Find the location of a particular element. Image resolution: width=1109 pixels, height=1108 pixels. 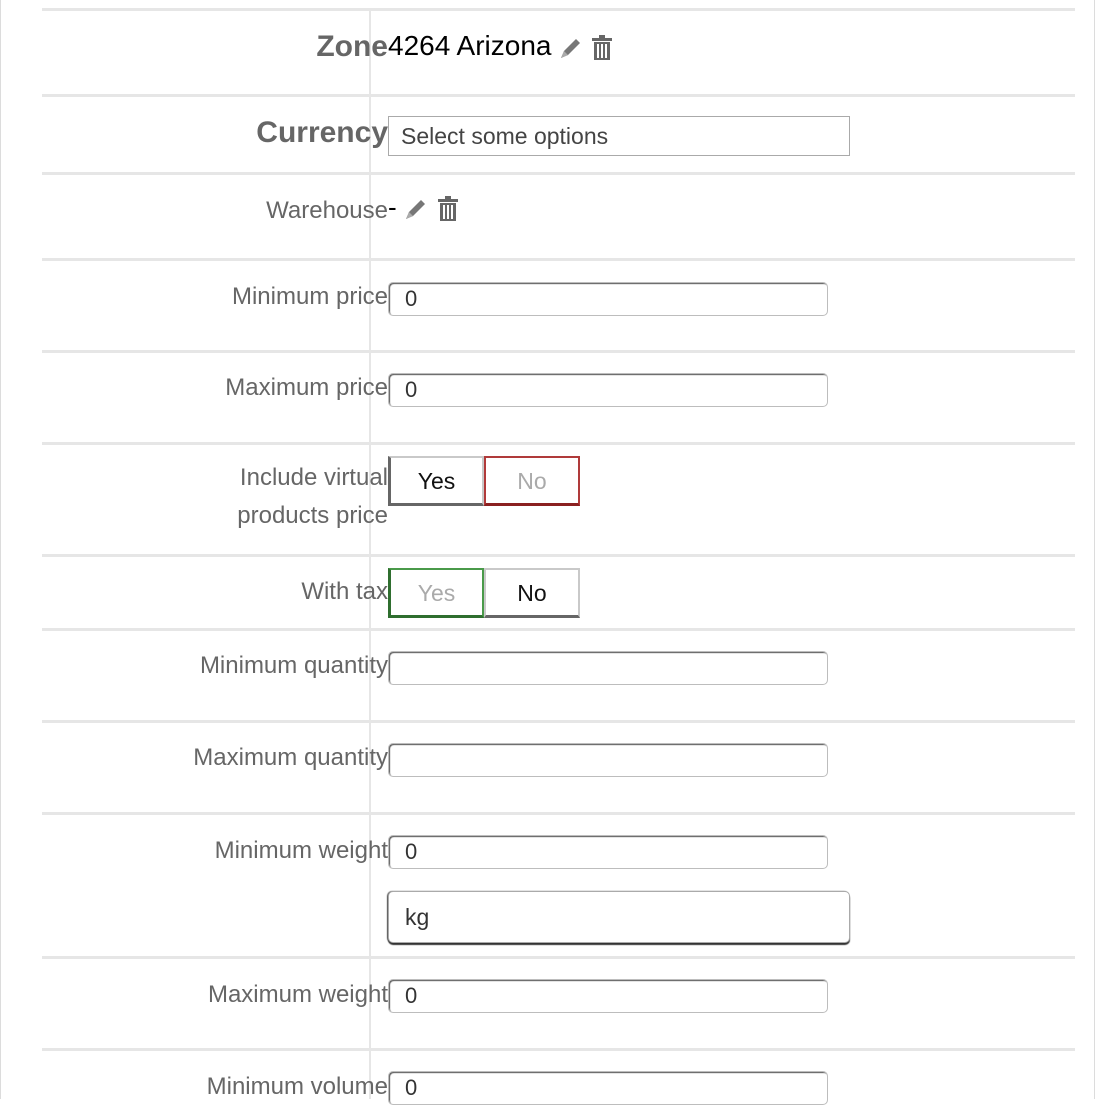

zone-value-group: 4264 Arizona is located at coordinates (501, 49).